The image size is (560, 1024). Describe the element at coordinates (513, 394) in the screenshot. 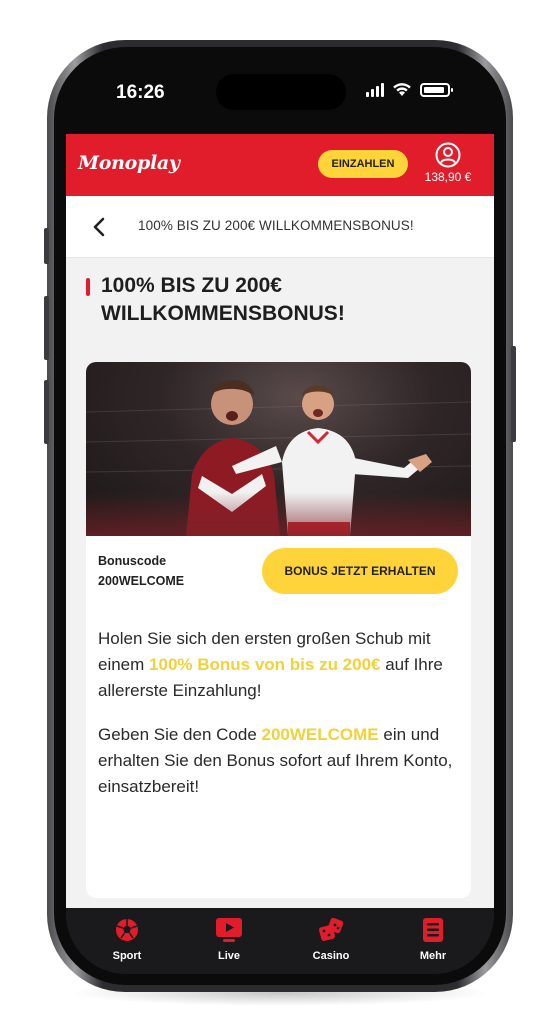

I see `power-button` at that location.